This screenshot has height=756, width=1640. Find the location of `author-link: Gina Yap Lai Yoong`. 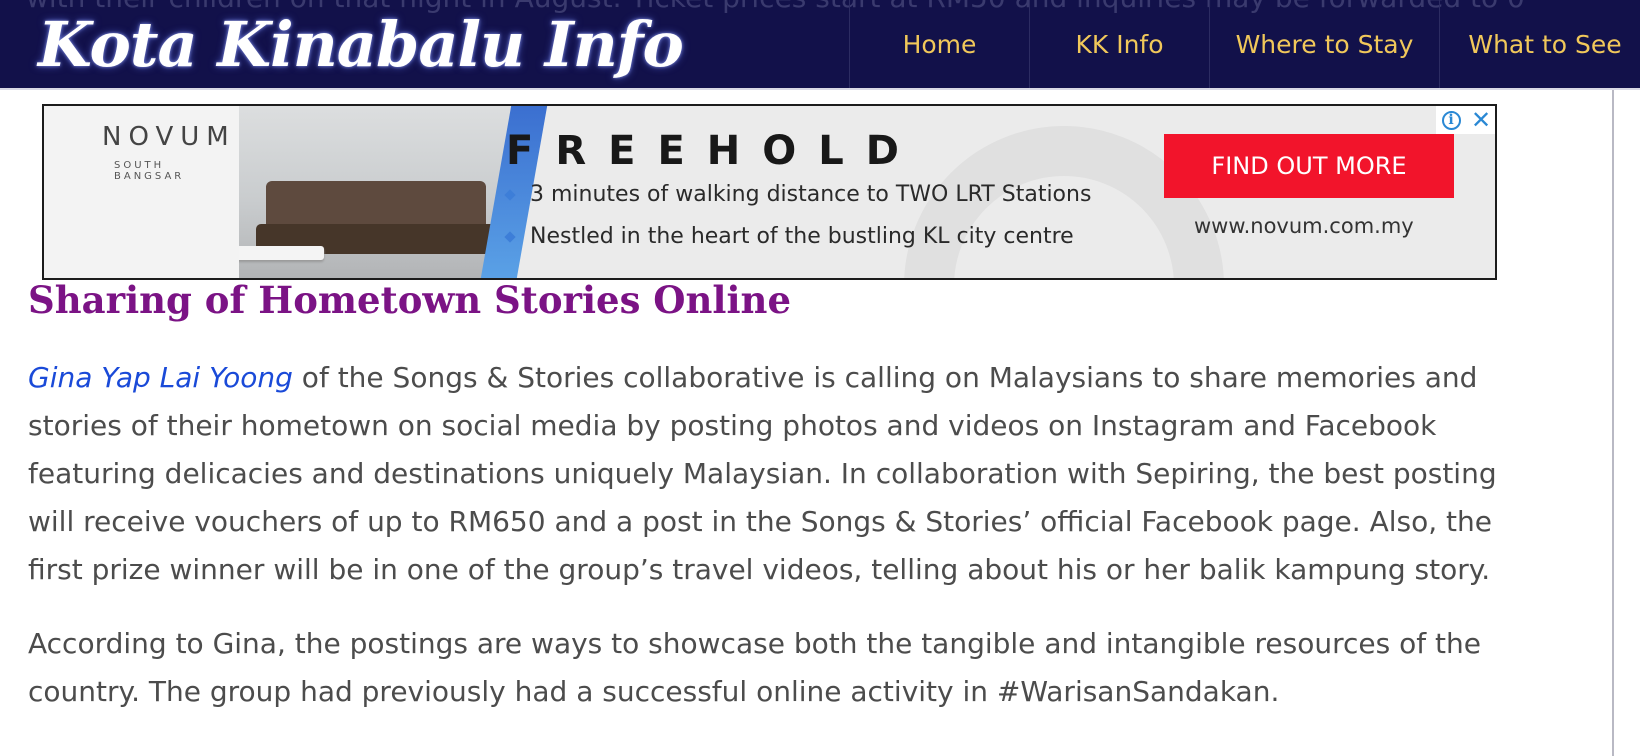

author-link: Gina Yap Lai Yoong is located at coordinates (160, 377).